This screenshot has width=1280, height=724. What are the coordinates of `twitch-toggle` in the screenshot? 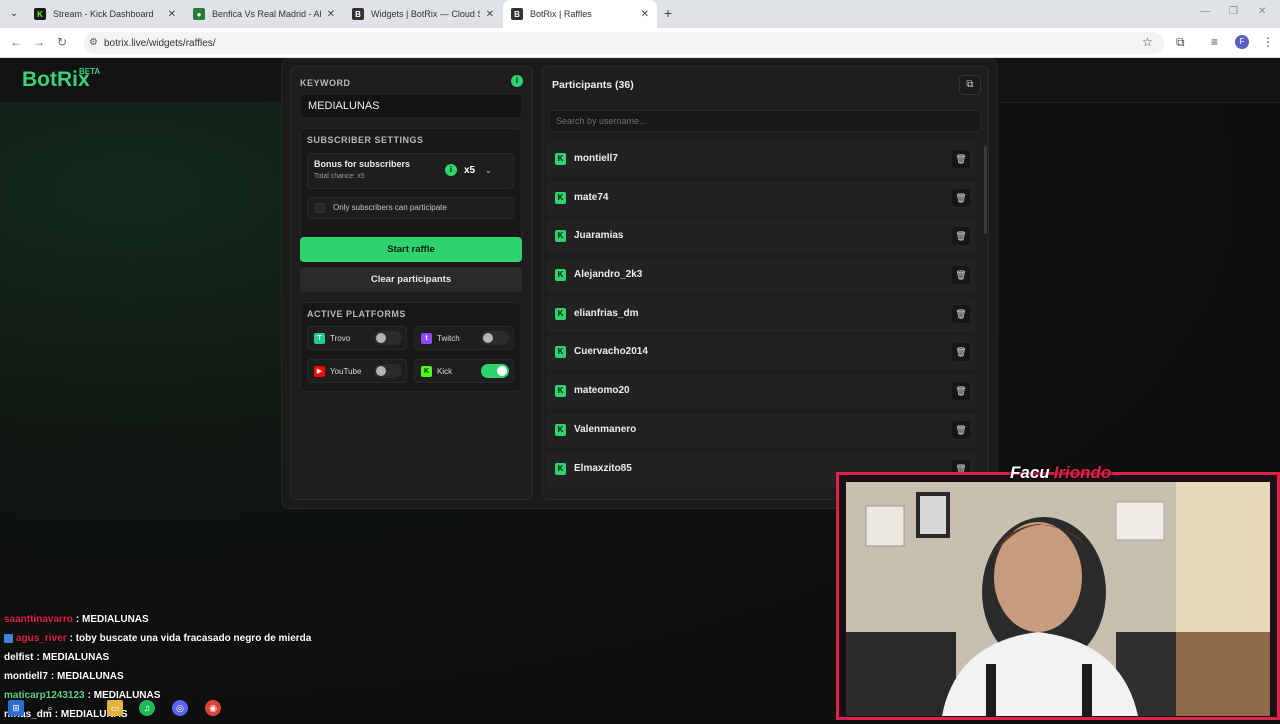 It's located at (495, 338).